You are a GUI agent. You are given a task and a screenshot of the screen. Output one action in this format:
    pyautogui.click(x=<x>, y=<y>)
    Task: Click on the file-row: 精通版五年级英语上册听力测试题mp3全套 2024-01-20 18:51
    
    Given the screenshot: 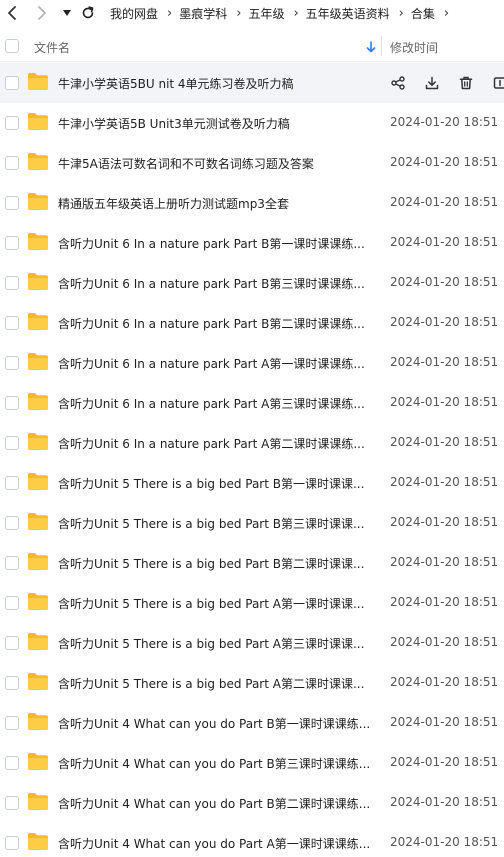 What is the action you would take?
    pyautogui.click(x=252, y=203)
    